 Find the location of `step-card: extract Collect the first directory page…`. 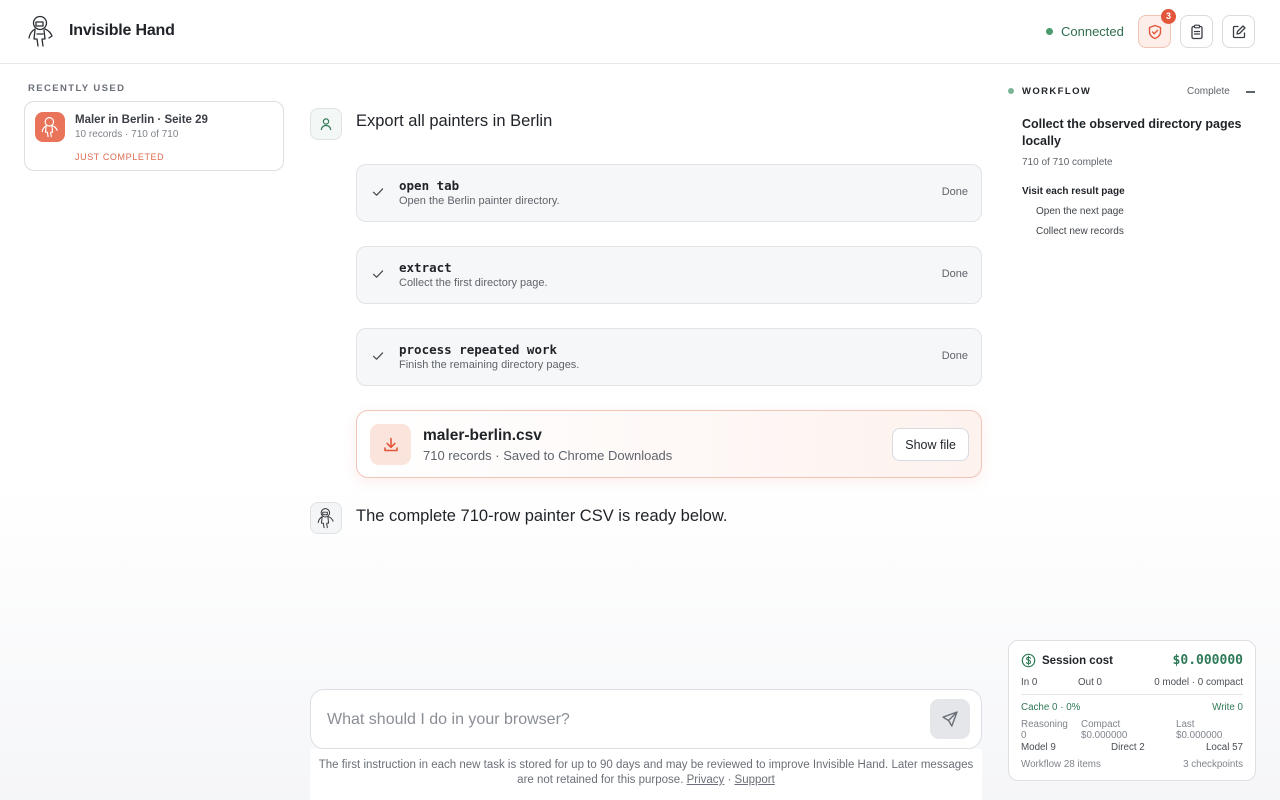

step-card: extract Collect the first directory page… is located at coordinates (669, 275).